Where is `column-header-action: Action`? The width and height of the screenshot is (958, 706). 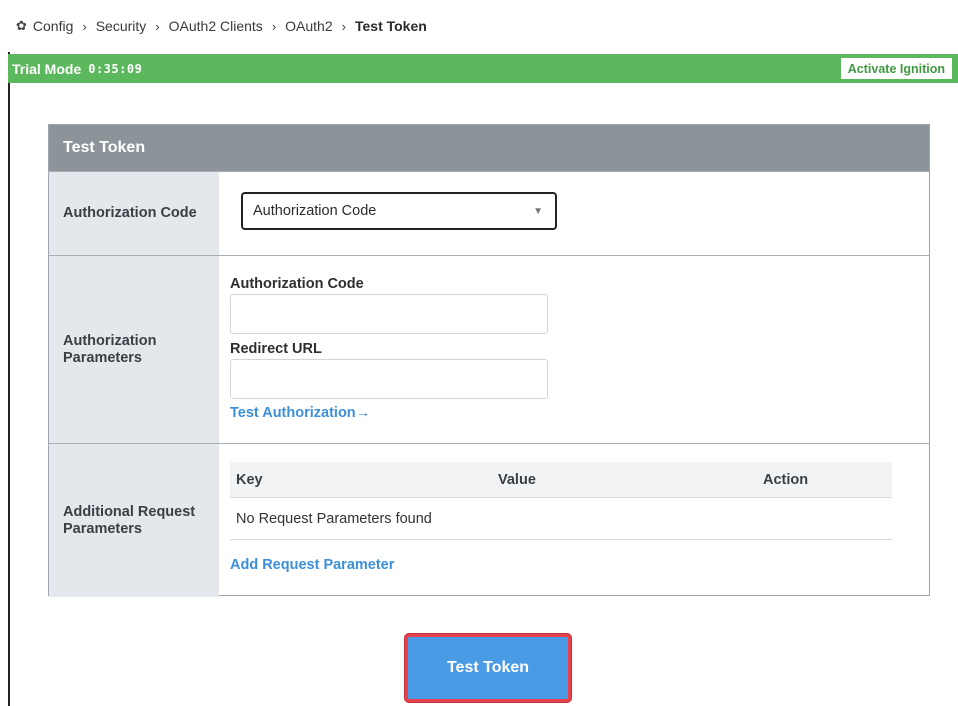
column-header-action: Action is located at coordinates (786, 479).